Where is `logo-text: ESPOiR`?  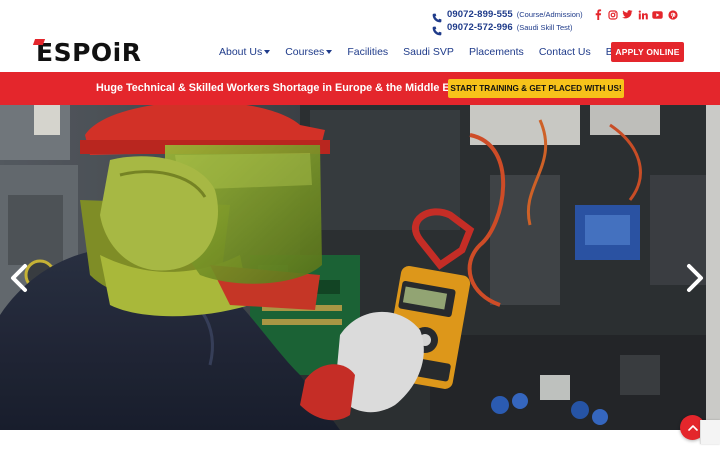
logo-text: ESPOiR is located at coordinates (89, 52).